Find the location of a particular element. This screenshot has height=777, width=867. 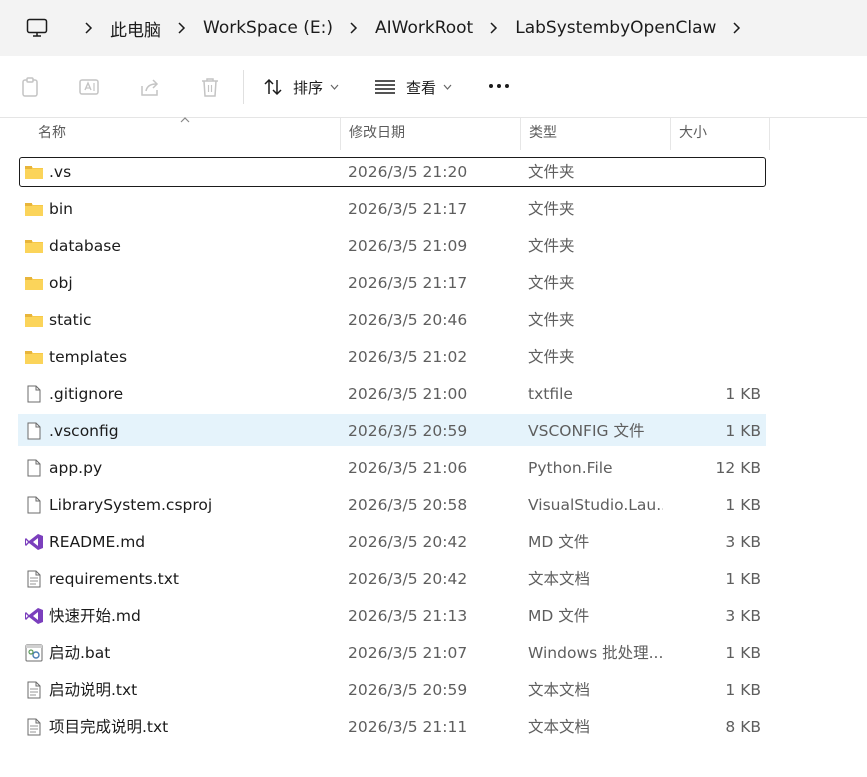

file-modified-date: 2026/3/5 21:00 is located at coordinates (408, 394).